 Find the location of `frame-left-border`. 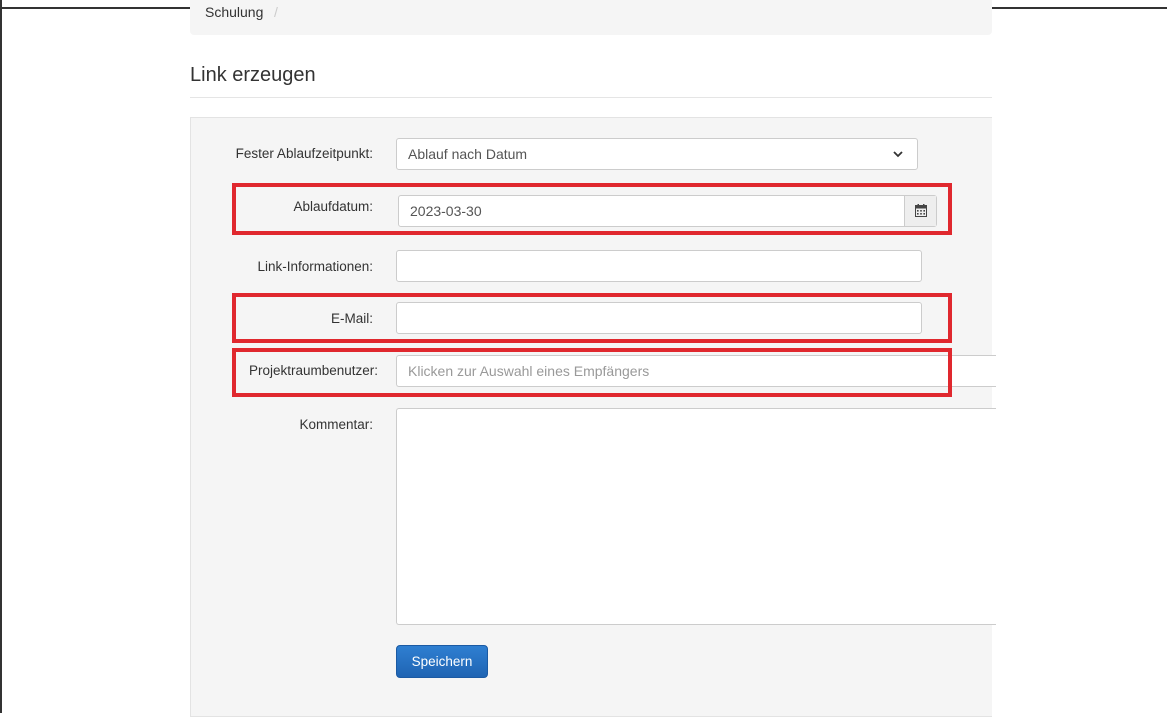

frame-left-border is located at coordinates (1, 356).